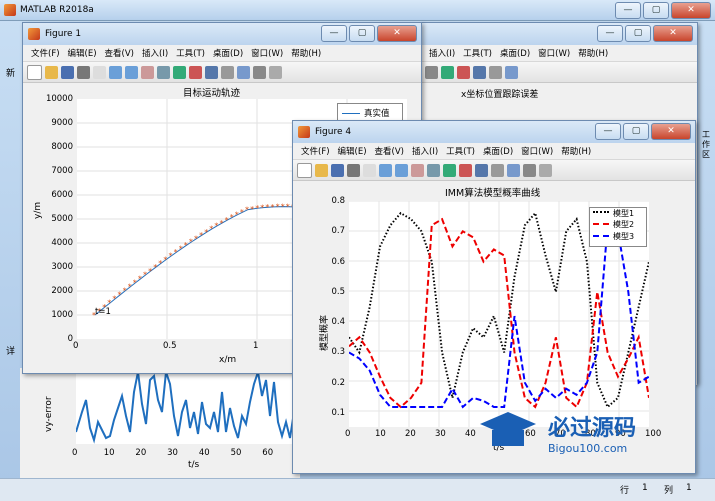 This screenshot has height=501, width=715. Describe the element at coordinates (212, 93) in the screenshot. I see `fig1-axes-title: 目标运动轨迹` at that location.